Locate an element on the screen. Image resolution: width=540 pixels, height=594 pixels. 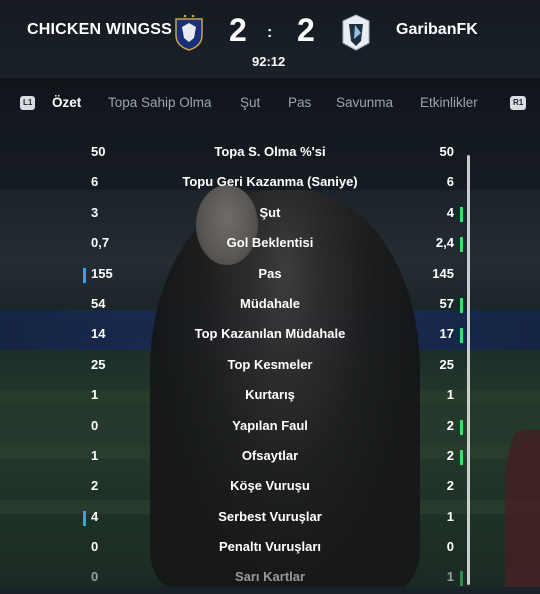
stat-label: Top Kazanılan Müdahale is located at coordinates (270, 334).